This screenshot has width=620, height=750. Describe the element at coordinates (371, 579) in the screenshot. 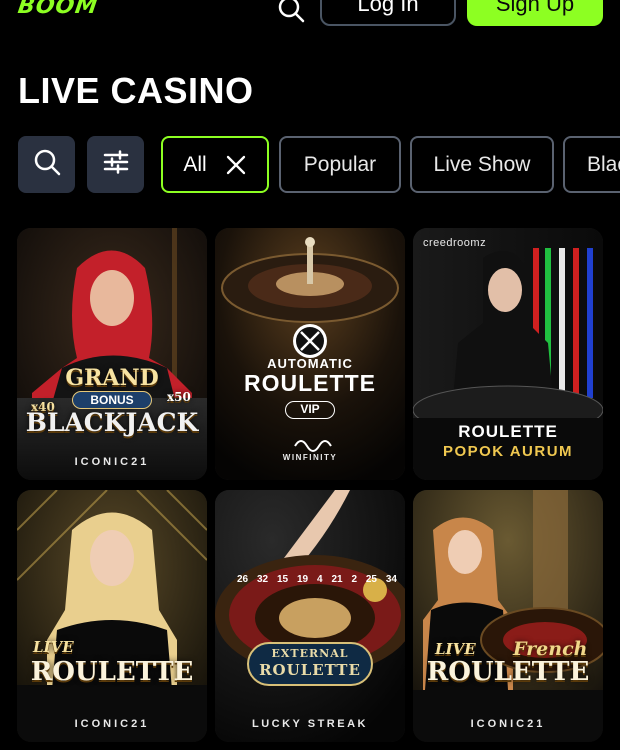

I see `wheel-number: 25` at that location.